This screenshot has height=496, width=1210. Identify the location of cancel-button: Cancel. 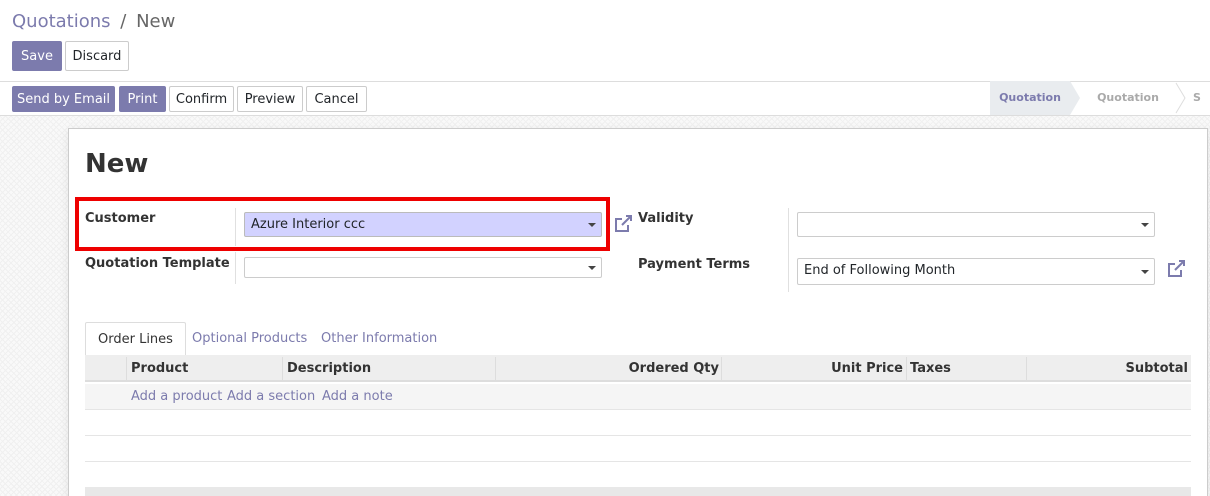
(336, 99).